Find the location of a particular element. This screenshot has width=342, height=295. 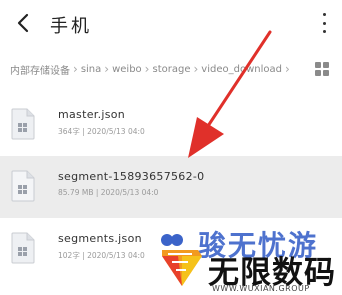

more-vertical-icon is located at coordinates (324, 14).